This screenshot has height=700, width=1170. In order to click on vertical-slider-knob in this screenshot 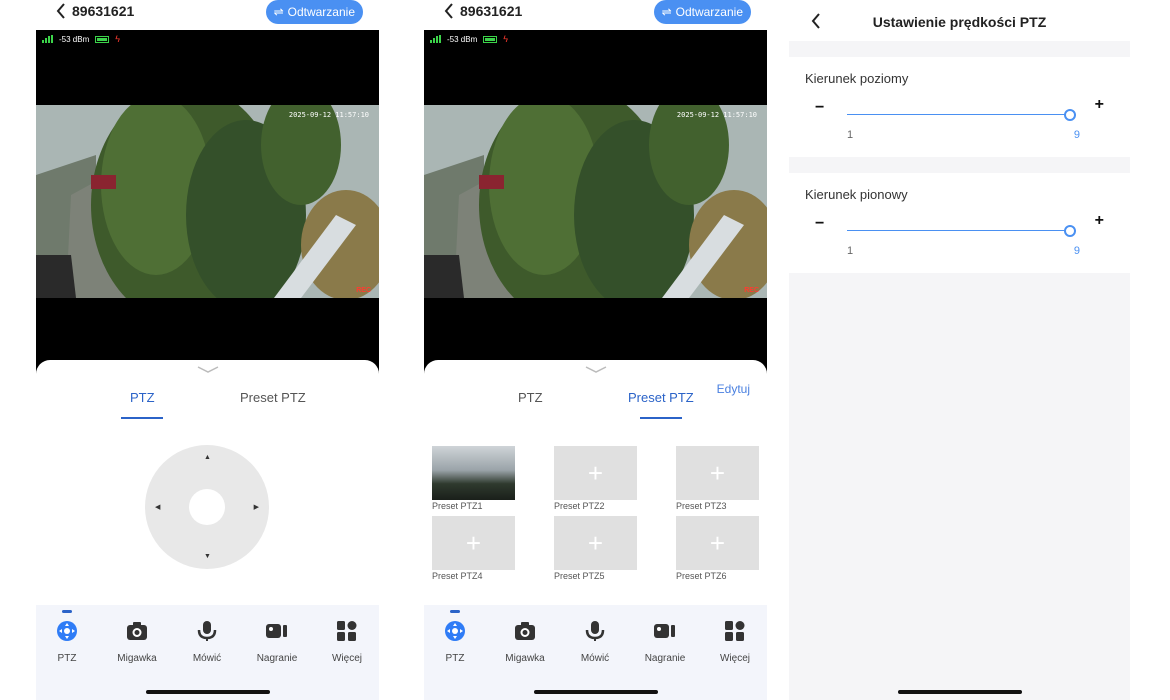, I will do `click(1070, 231)`.